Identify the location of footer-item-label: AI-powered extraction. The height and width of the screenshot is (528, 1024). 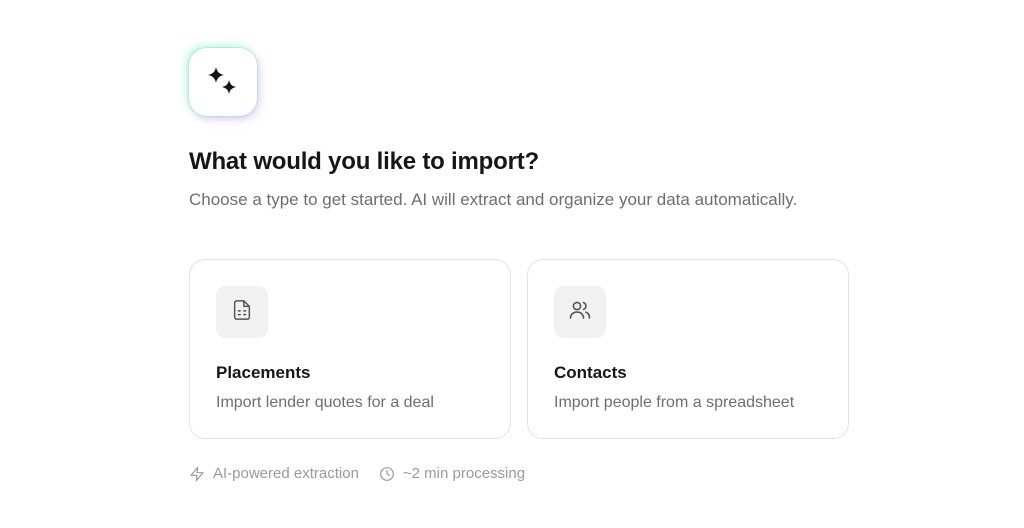
(286, 473).